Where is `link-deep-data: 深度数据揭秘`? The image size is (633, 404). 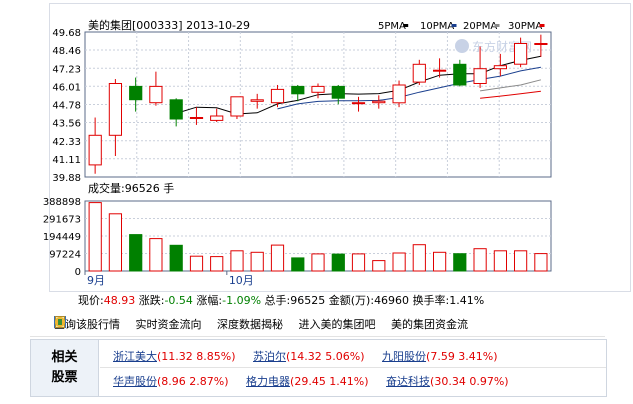 link-deep-data: 深度数据揭秘 is located at coordinates (171, 323).